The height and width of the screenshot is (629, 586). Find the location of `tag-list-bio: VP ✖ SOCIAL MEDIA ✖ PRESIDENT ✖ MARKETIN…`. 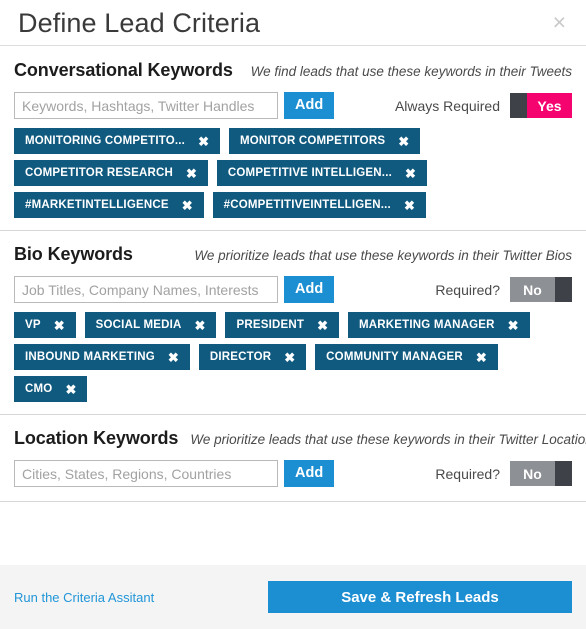

tag-list-bio: VP ✖ SOCIAL MEDIA ✖ PRESIDENT ✖ MARKETIN… is located at coordinates (293, 357).